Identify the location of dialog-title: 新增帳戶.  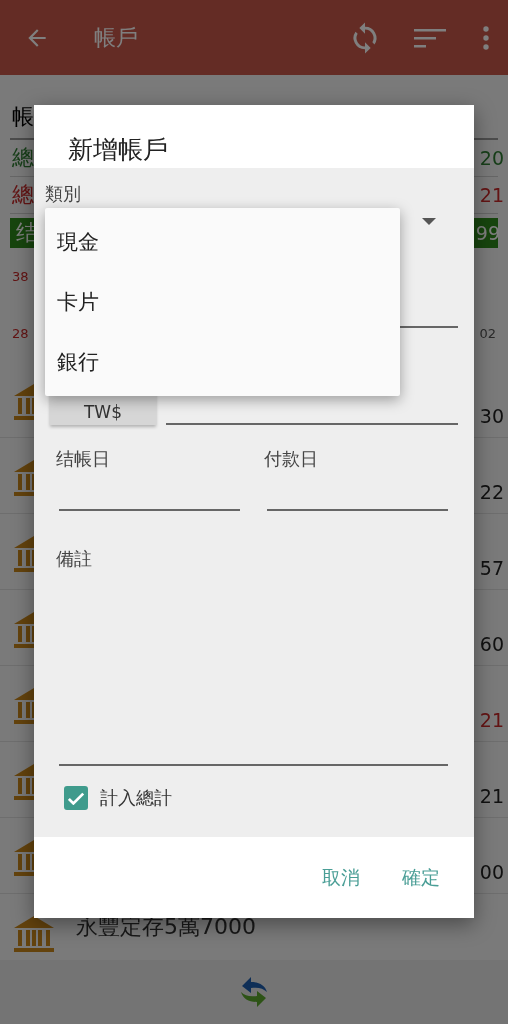
(254, 136).